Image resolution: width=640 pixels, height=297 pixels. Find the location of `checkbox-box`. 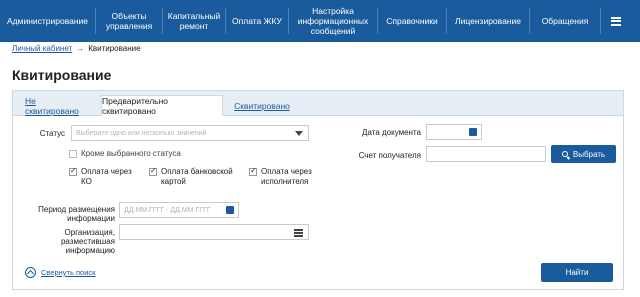

checkbox-box is located at coordinates (73, 154).